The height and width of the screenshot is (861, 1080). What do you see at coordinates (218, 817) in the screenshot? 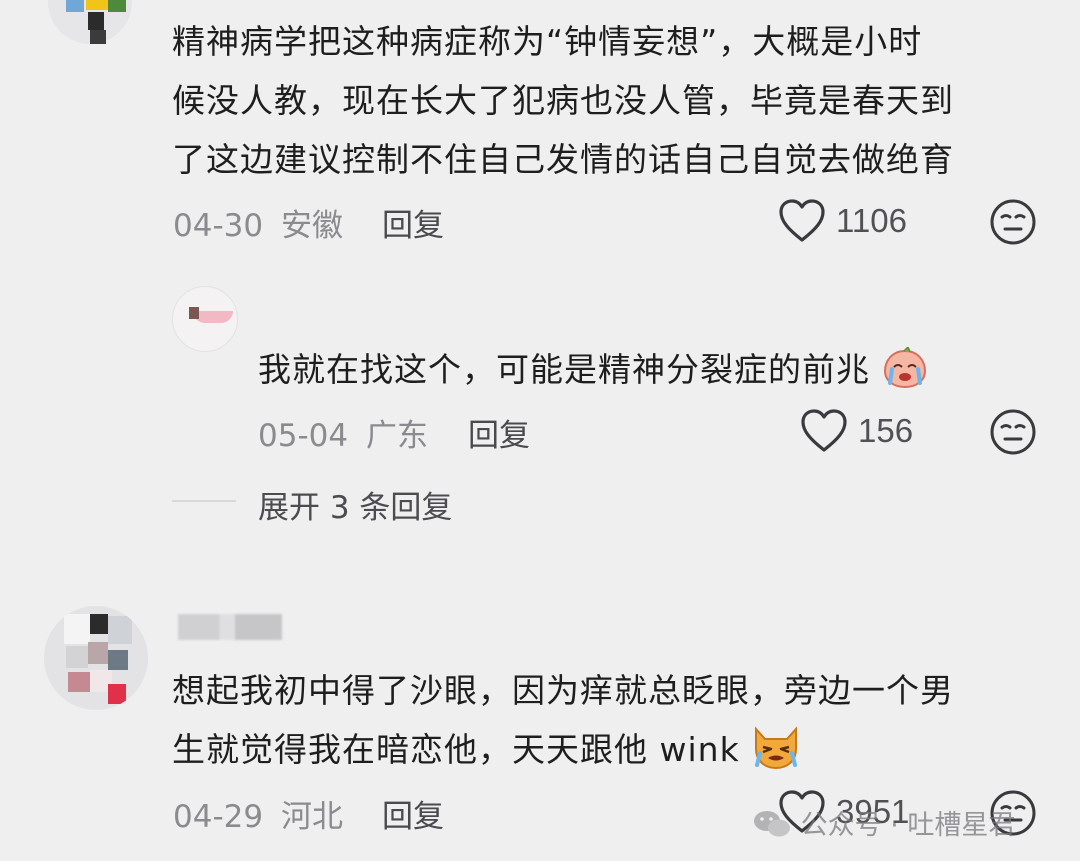
I see `comment-date: 04-29` at bounding box center [218, 817].